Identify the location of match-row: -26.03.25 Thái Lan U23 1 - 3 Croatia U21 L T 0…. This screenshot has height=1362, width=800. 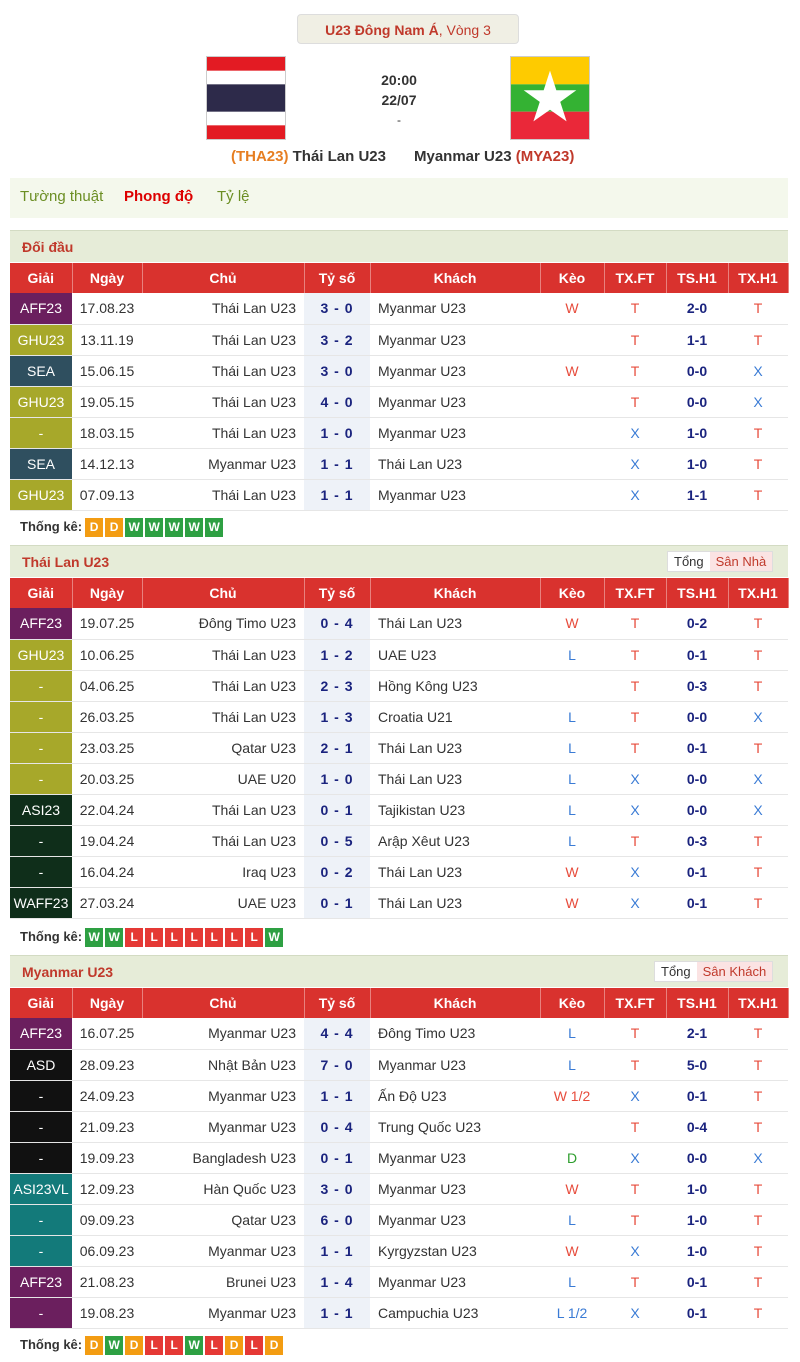
(399, 717).